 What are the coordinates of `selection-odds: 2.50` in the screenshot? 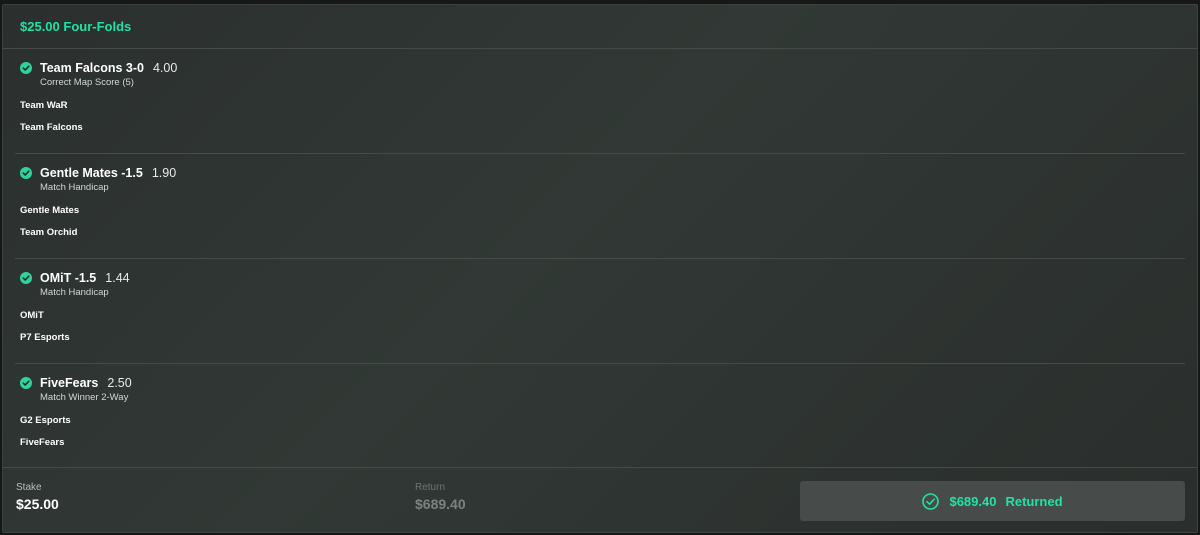 It's located at (119, 382).